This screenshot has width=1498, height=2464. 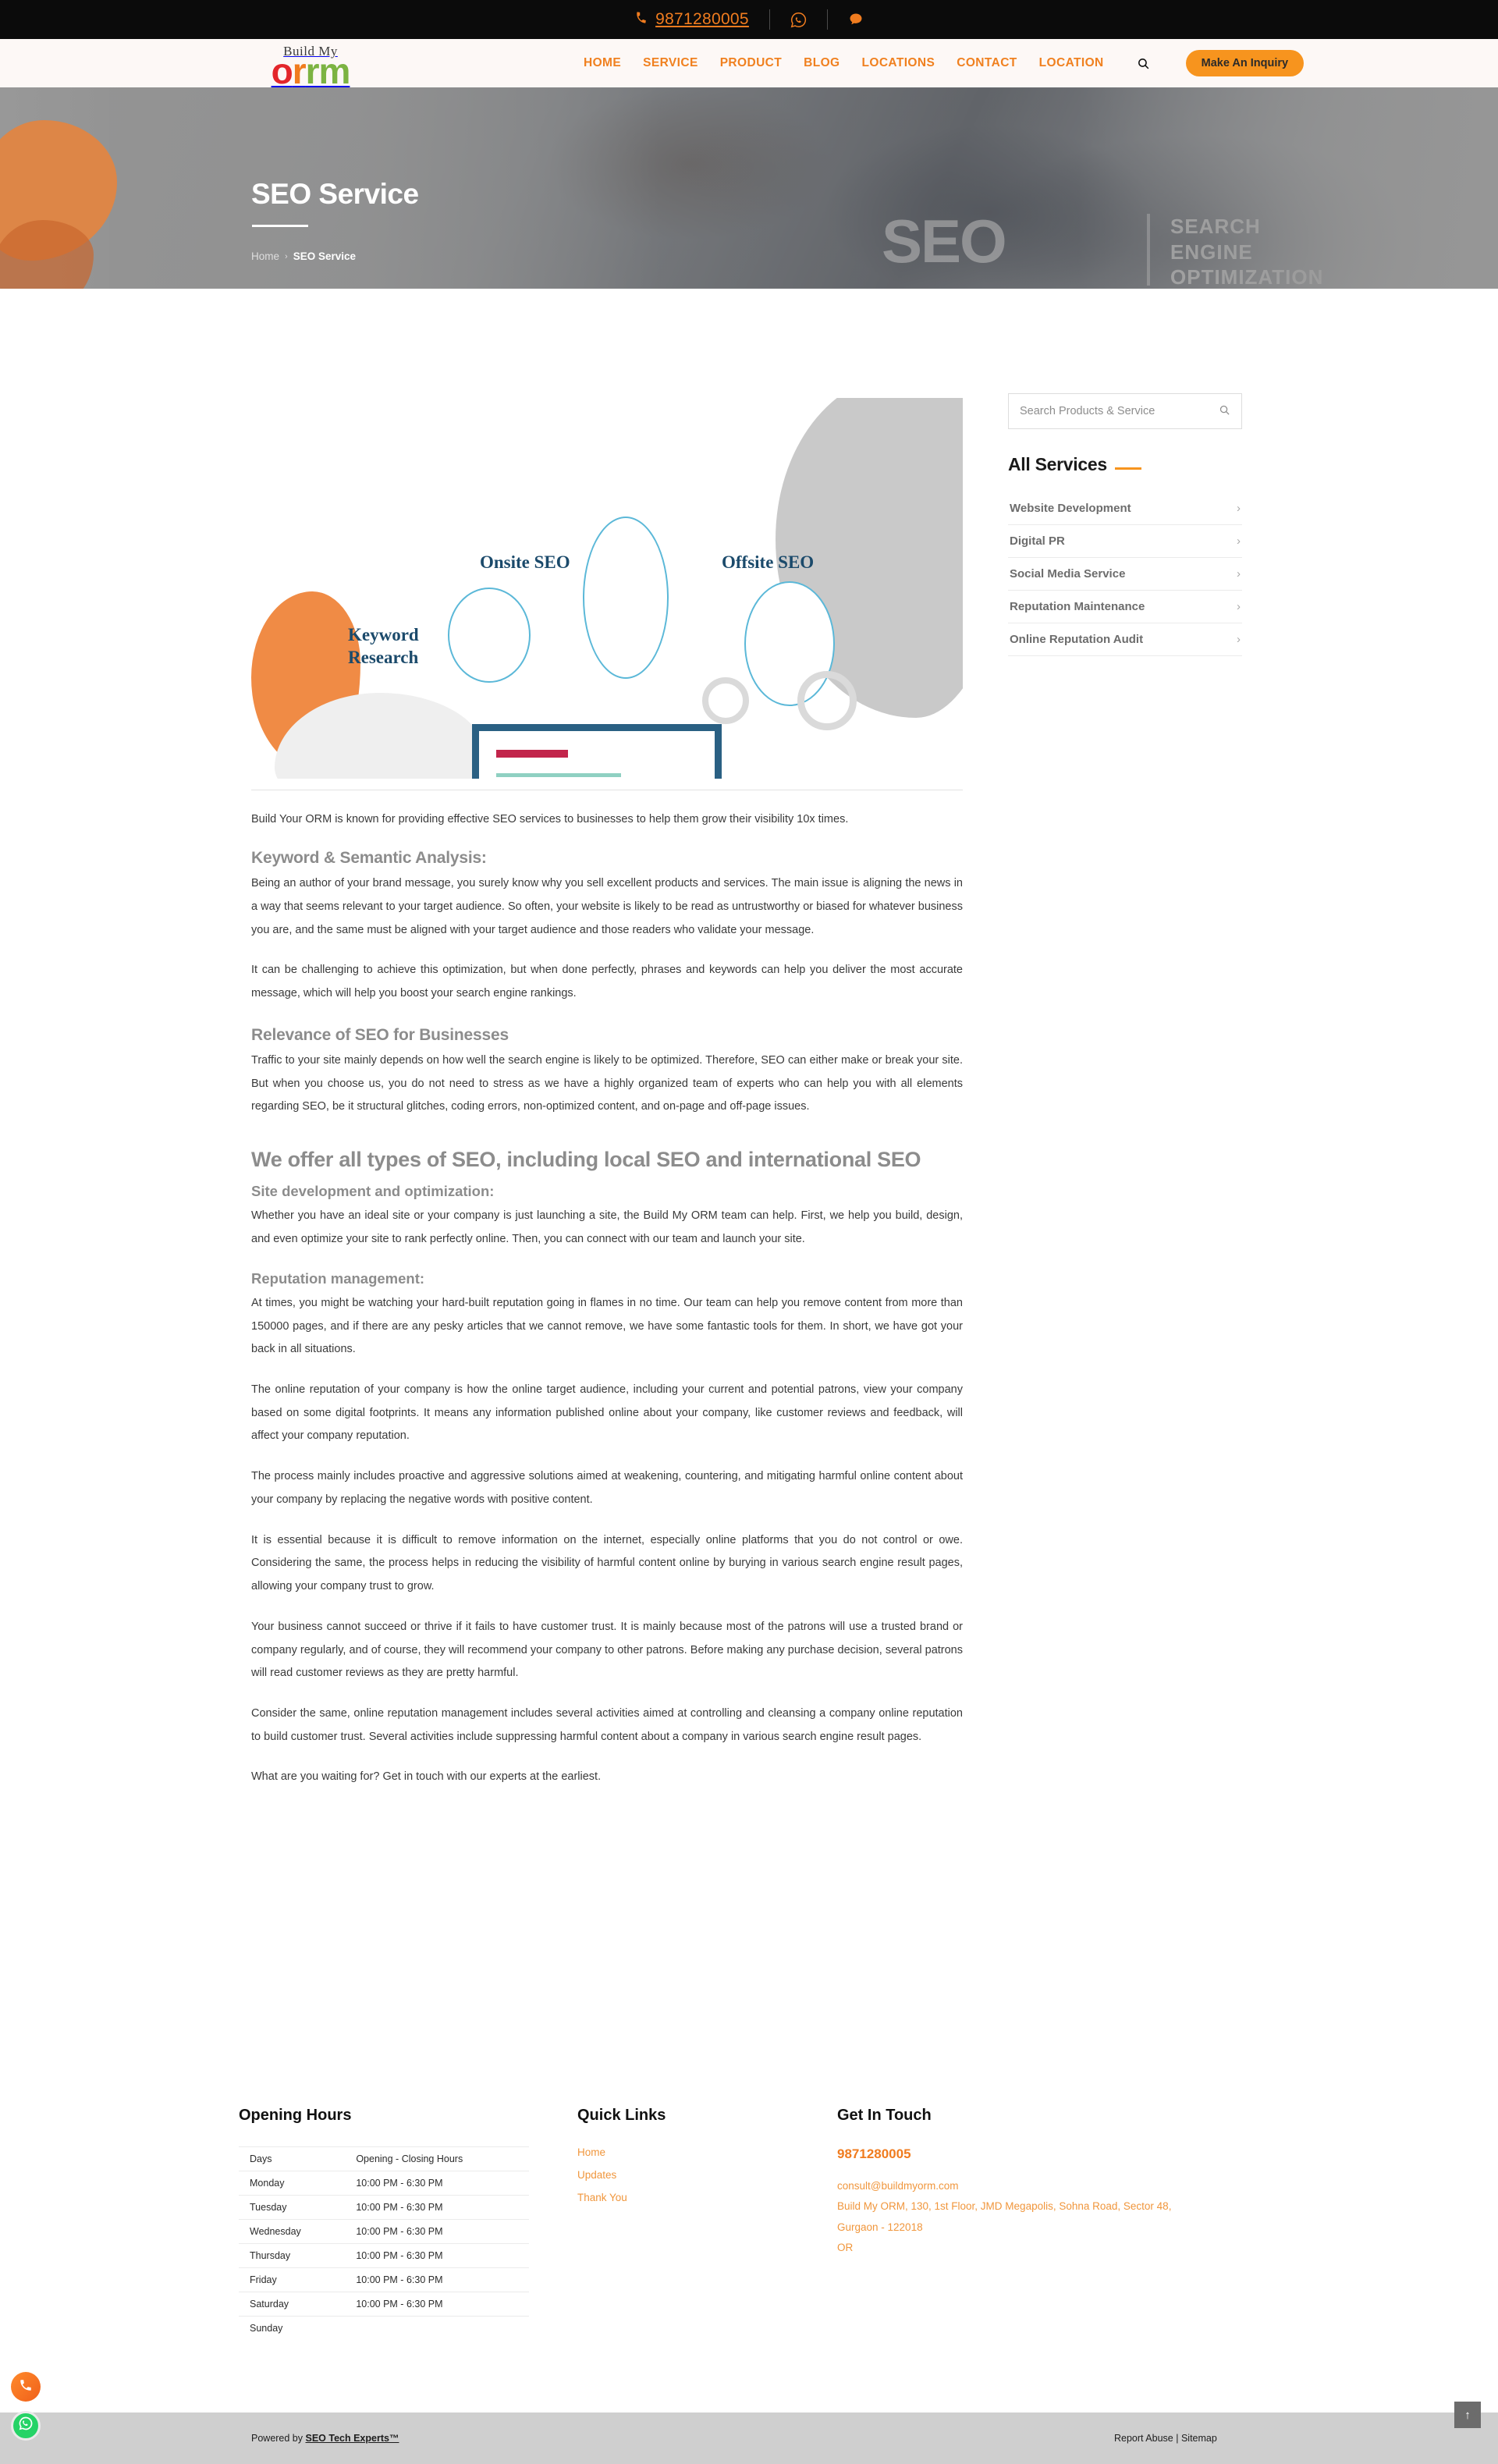 I want to click on nav-item-contact: CONTACT, so click(x=987, y=63).